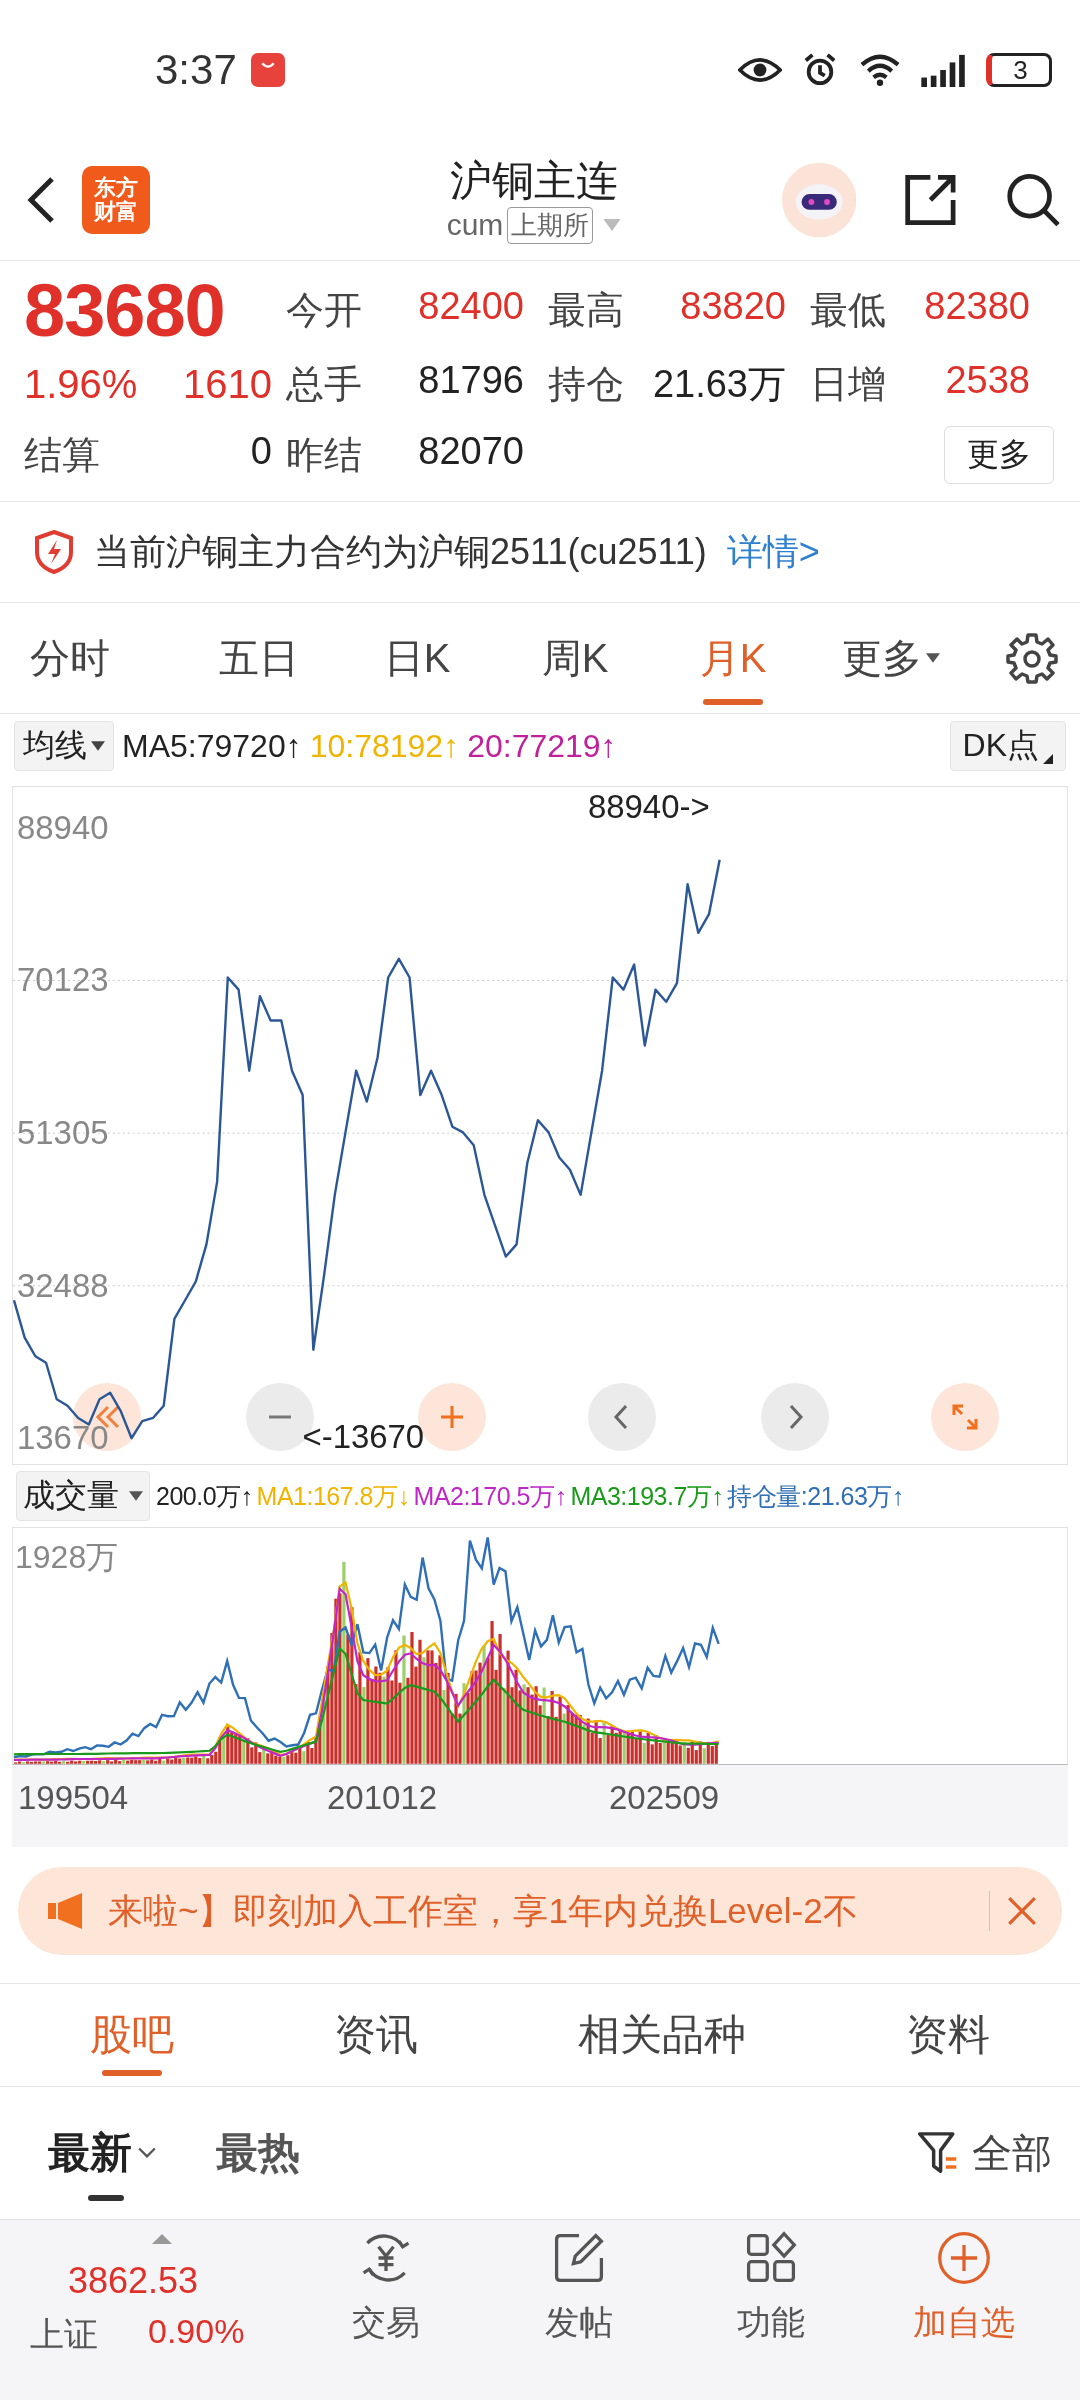 The height and width of the screenshot is (2400, 1080). What do you see at coordinates (196, 70) in the screenshot?
I see `status-time: 3:37` at bounding box center [196, 70].